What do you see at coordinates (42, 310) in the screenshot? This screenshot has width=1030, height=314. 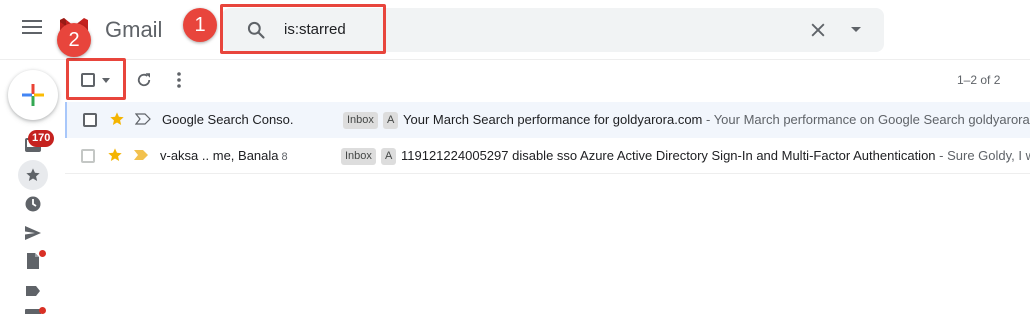 I see `more-notification-dot` at bounding box center [42, 310].